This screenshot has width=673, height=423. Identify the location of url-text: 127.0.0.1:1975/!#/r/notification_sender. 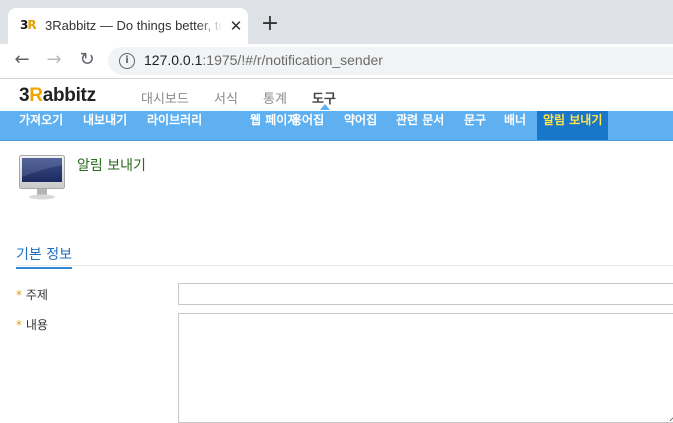
(263, 60).